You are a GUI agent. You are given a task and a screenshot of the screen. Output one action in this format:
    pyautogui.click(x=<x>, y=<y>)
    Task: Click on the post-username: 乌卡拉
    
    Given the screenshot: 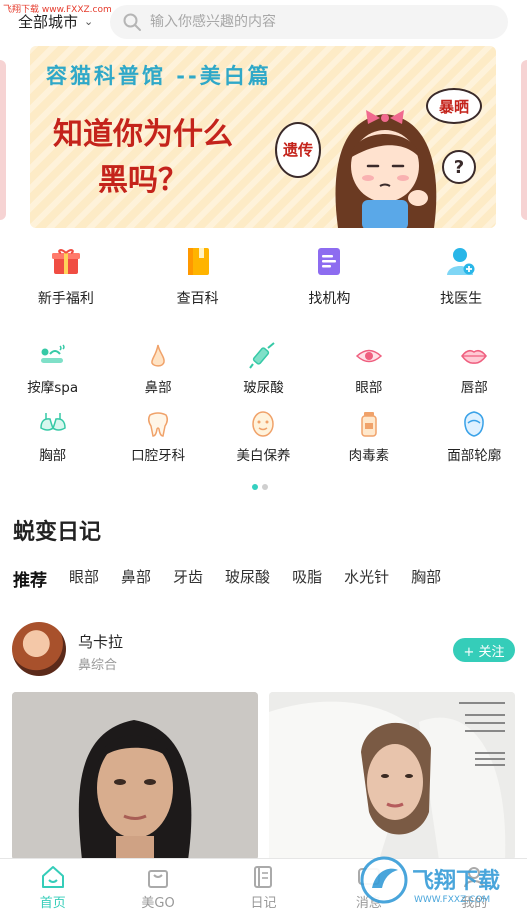 What is the action you would take?
    pyautogui.click(x=100, y=641)
    